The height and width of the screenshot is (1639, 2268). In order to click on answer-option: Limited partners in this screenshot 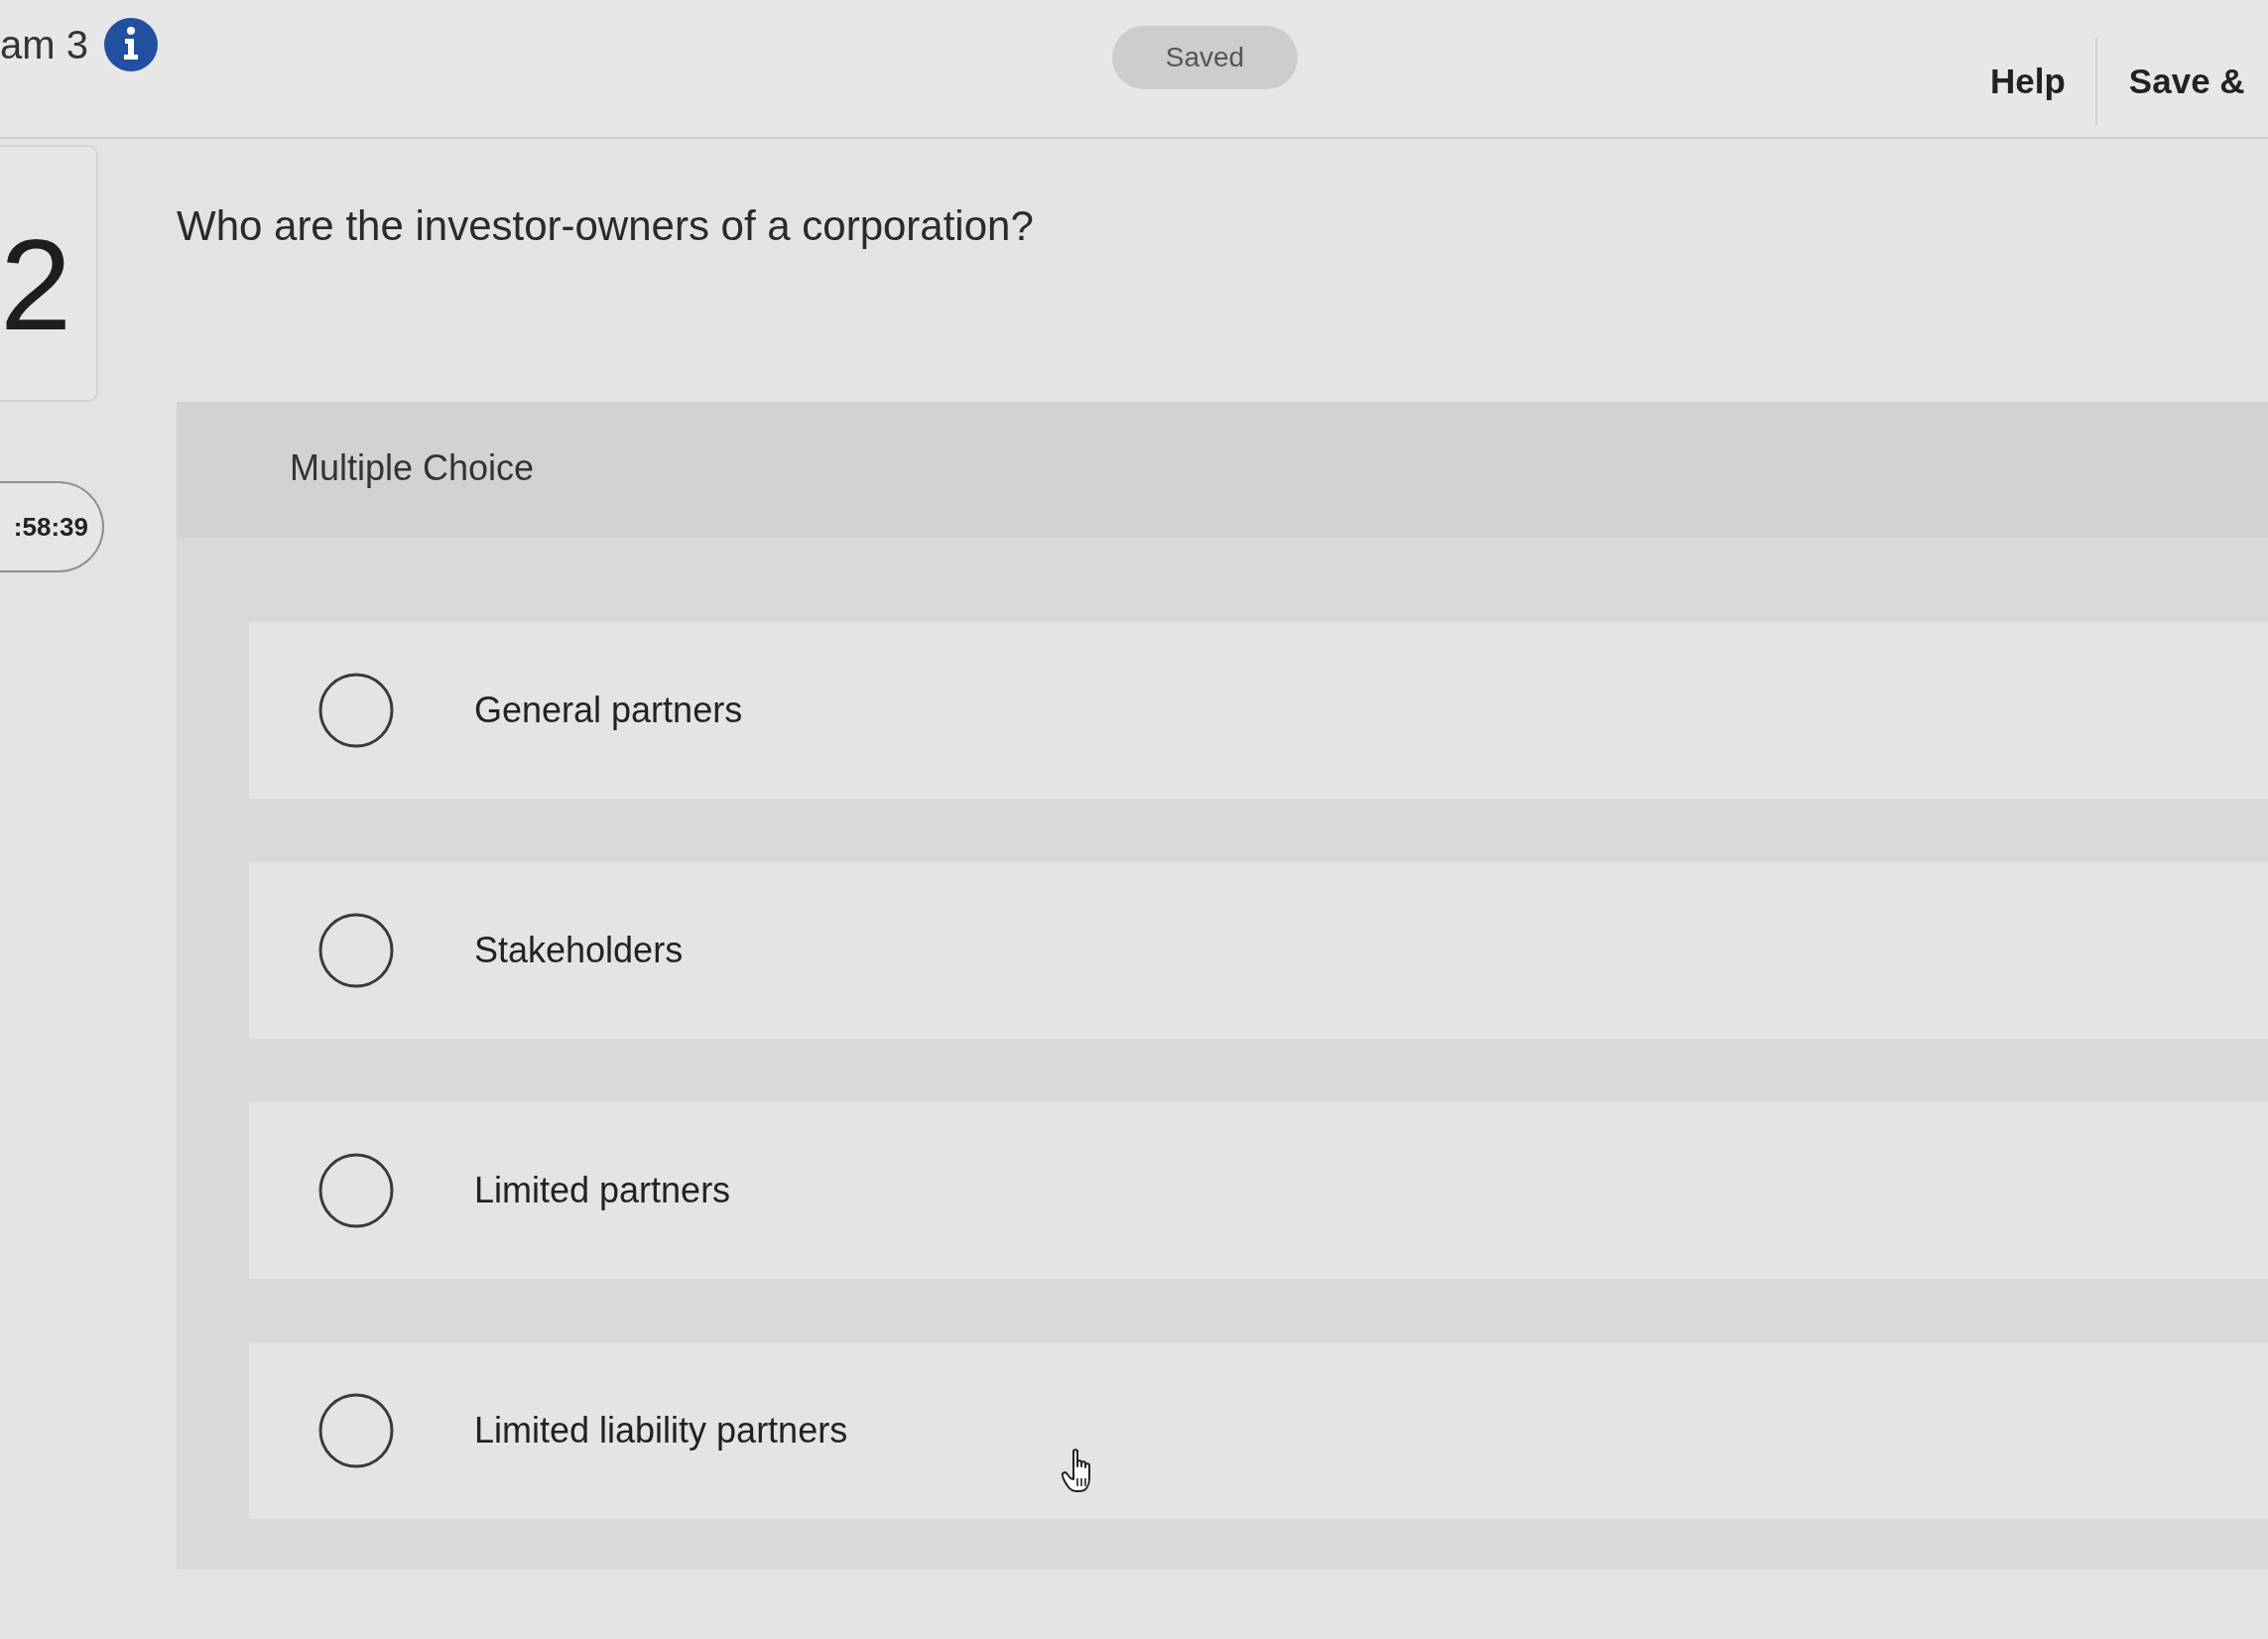, I will do `click(1258, 1190)`.